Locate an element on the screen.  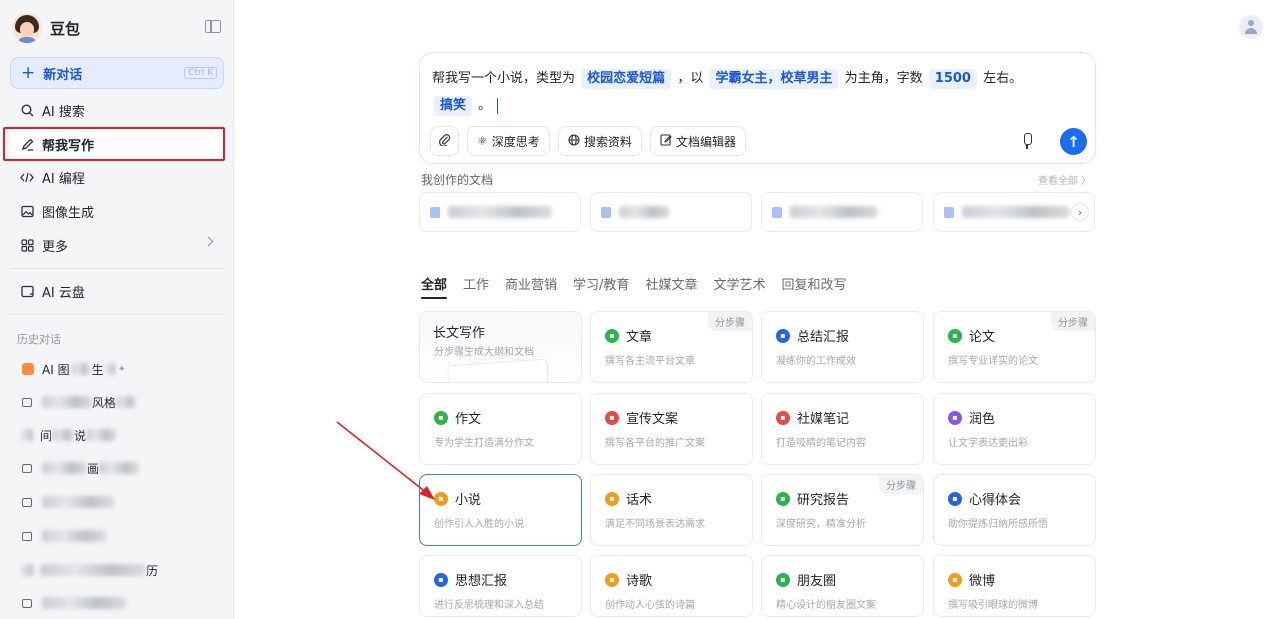
sidebar-item-label: AI 搜索 is located at coordinates (63, 112).